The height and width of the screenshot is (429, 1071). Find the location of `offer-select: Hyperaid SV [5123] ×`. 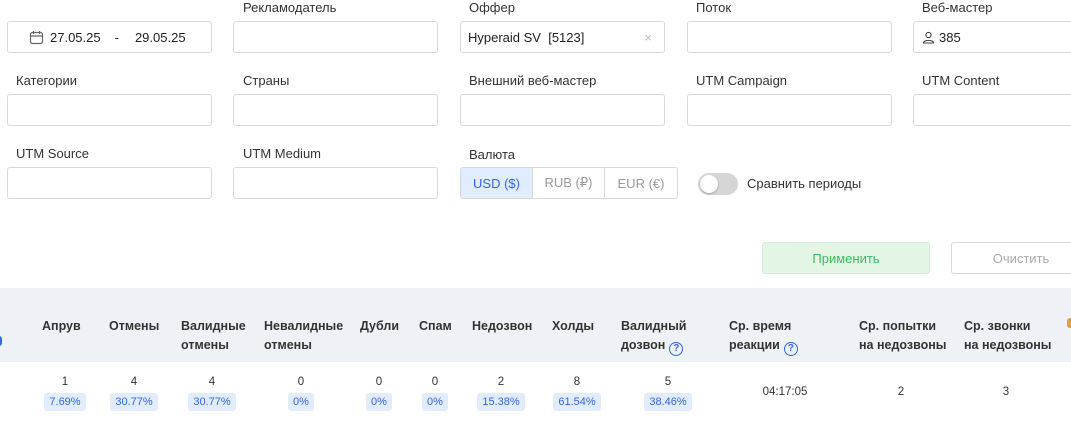

offer-select: Hyperaid SV [5123] × is located at coordinates (562, 37).